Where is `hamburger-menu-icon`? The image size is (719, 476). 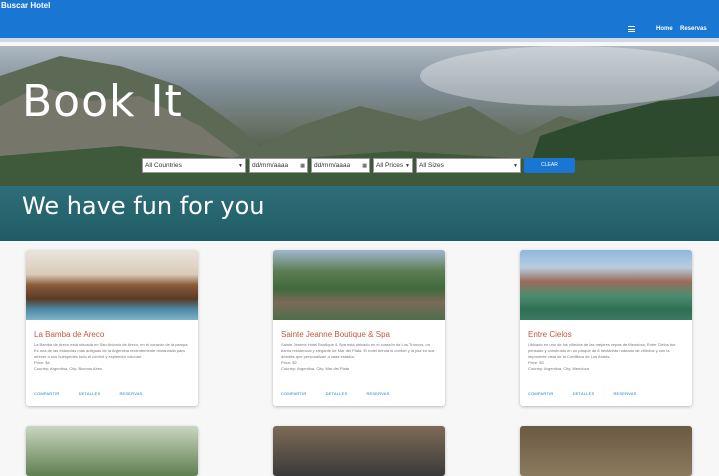 hamburger-menu-icon is located at coordinates (631, 29).